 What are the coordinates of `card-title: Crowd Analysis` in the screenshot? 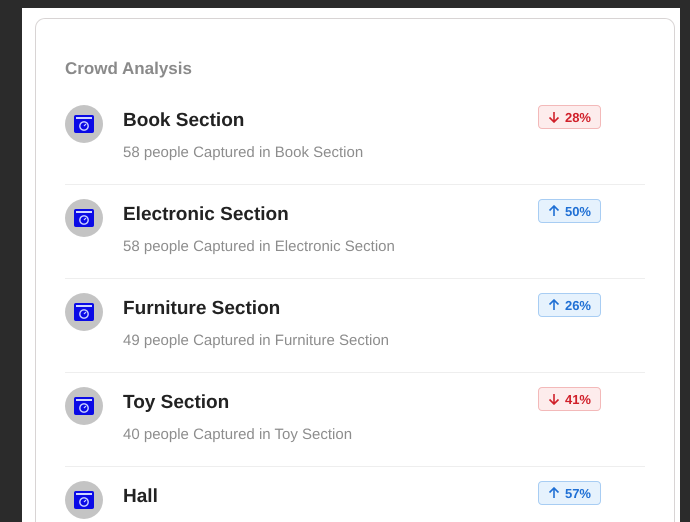 It's located at (129, 69).